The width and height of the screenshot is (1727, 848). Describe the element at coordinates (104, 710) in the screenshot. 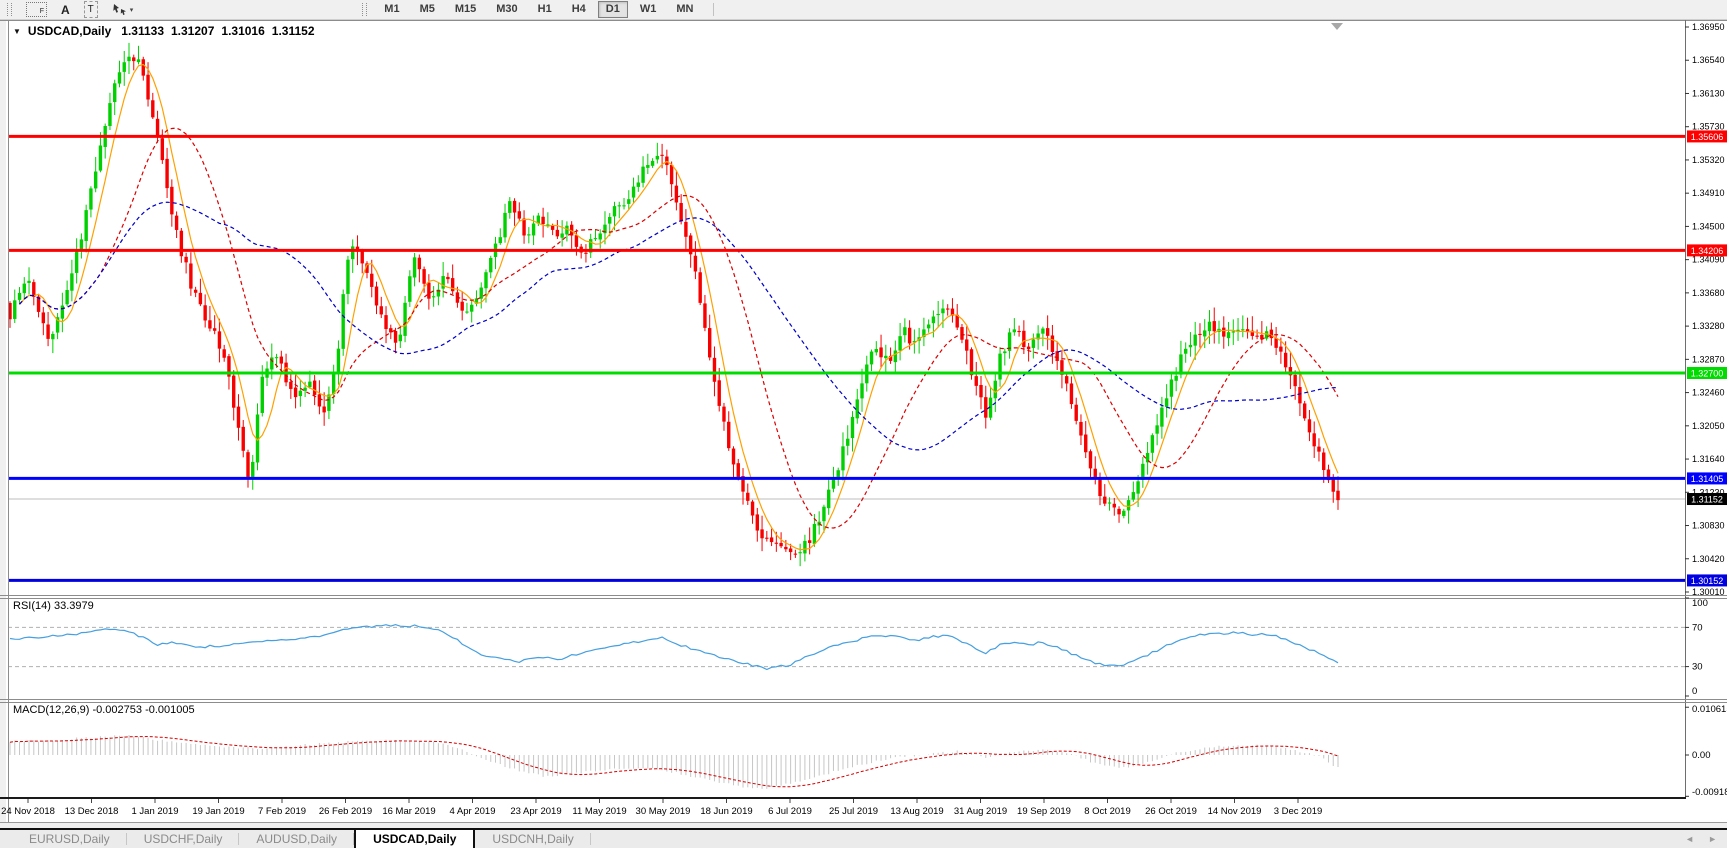

I see `macd-label: MACD(12,26,9) -0.002753 -0.001005` at that location.